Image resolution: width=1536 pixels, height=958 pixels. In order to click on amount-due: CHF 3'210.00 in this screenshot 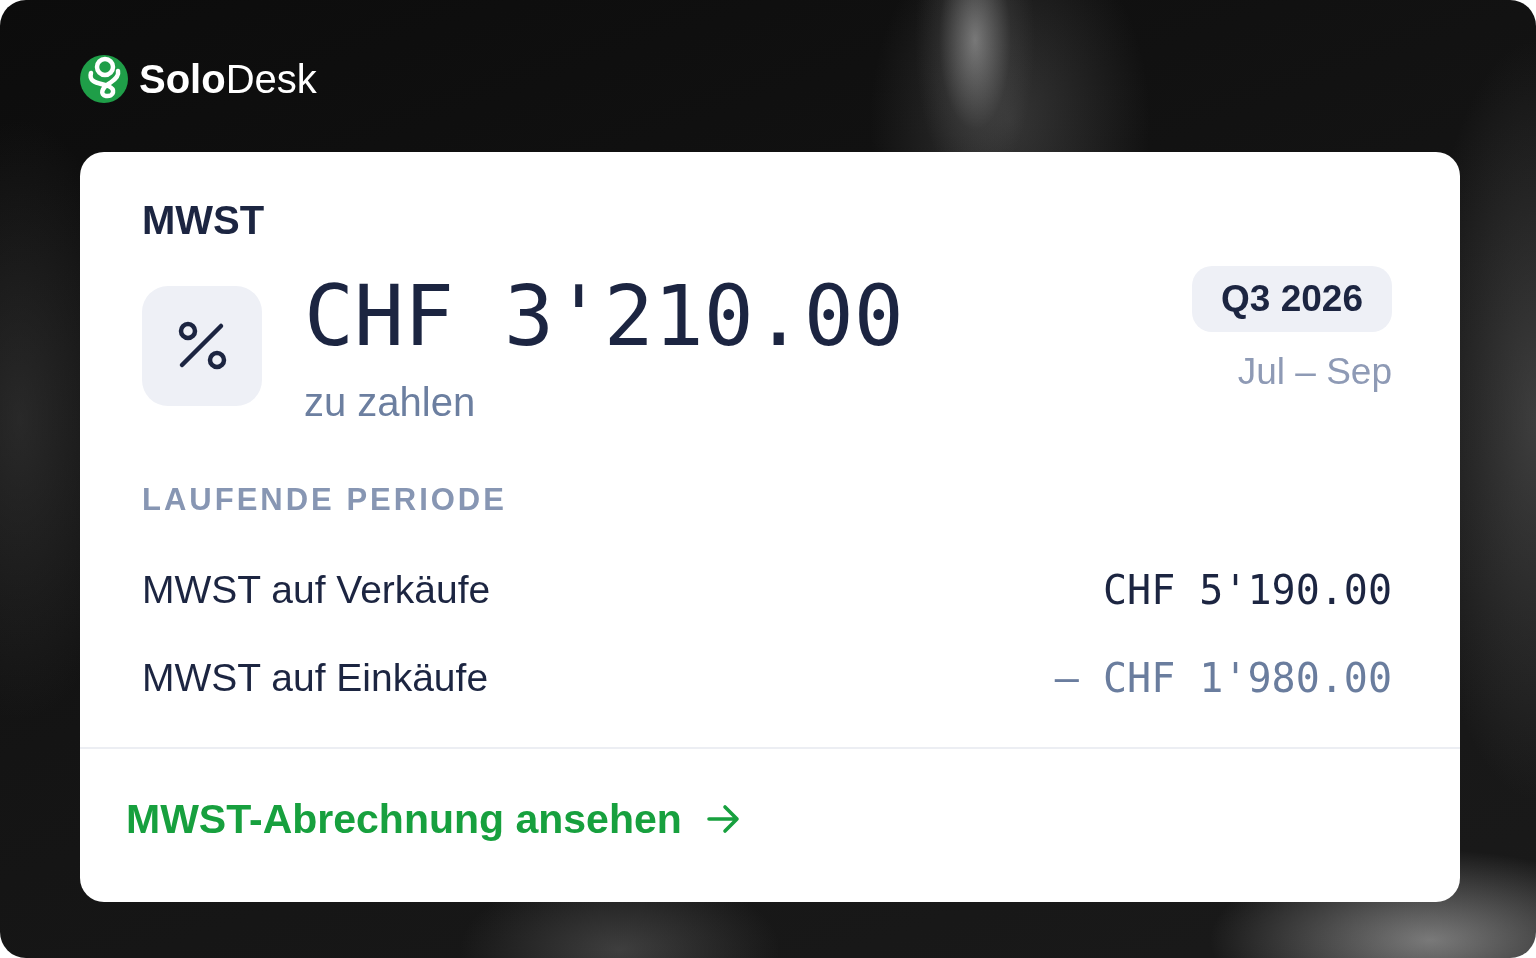, I will do `click(604, 317)`.